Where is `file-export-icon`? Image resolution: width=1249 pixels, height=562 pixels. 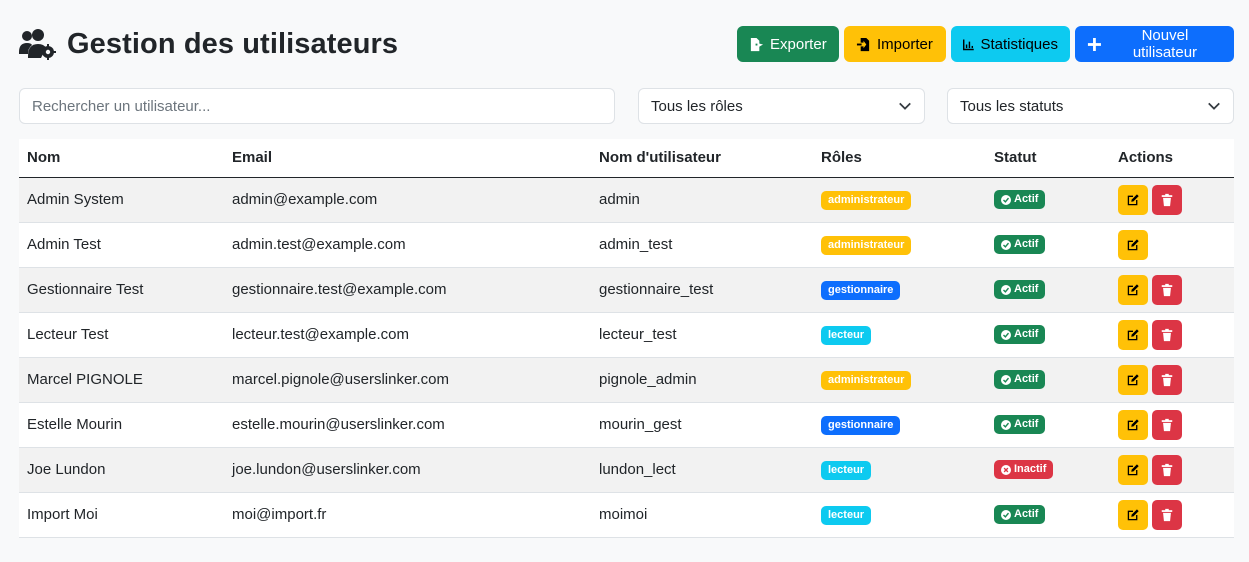
file-export-icon is located at coordinates (757, 44).